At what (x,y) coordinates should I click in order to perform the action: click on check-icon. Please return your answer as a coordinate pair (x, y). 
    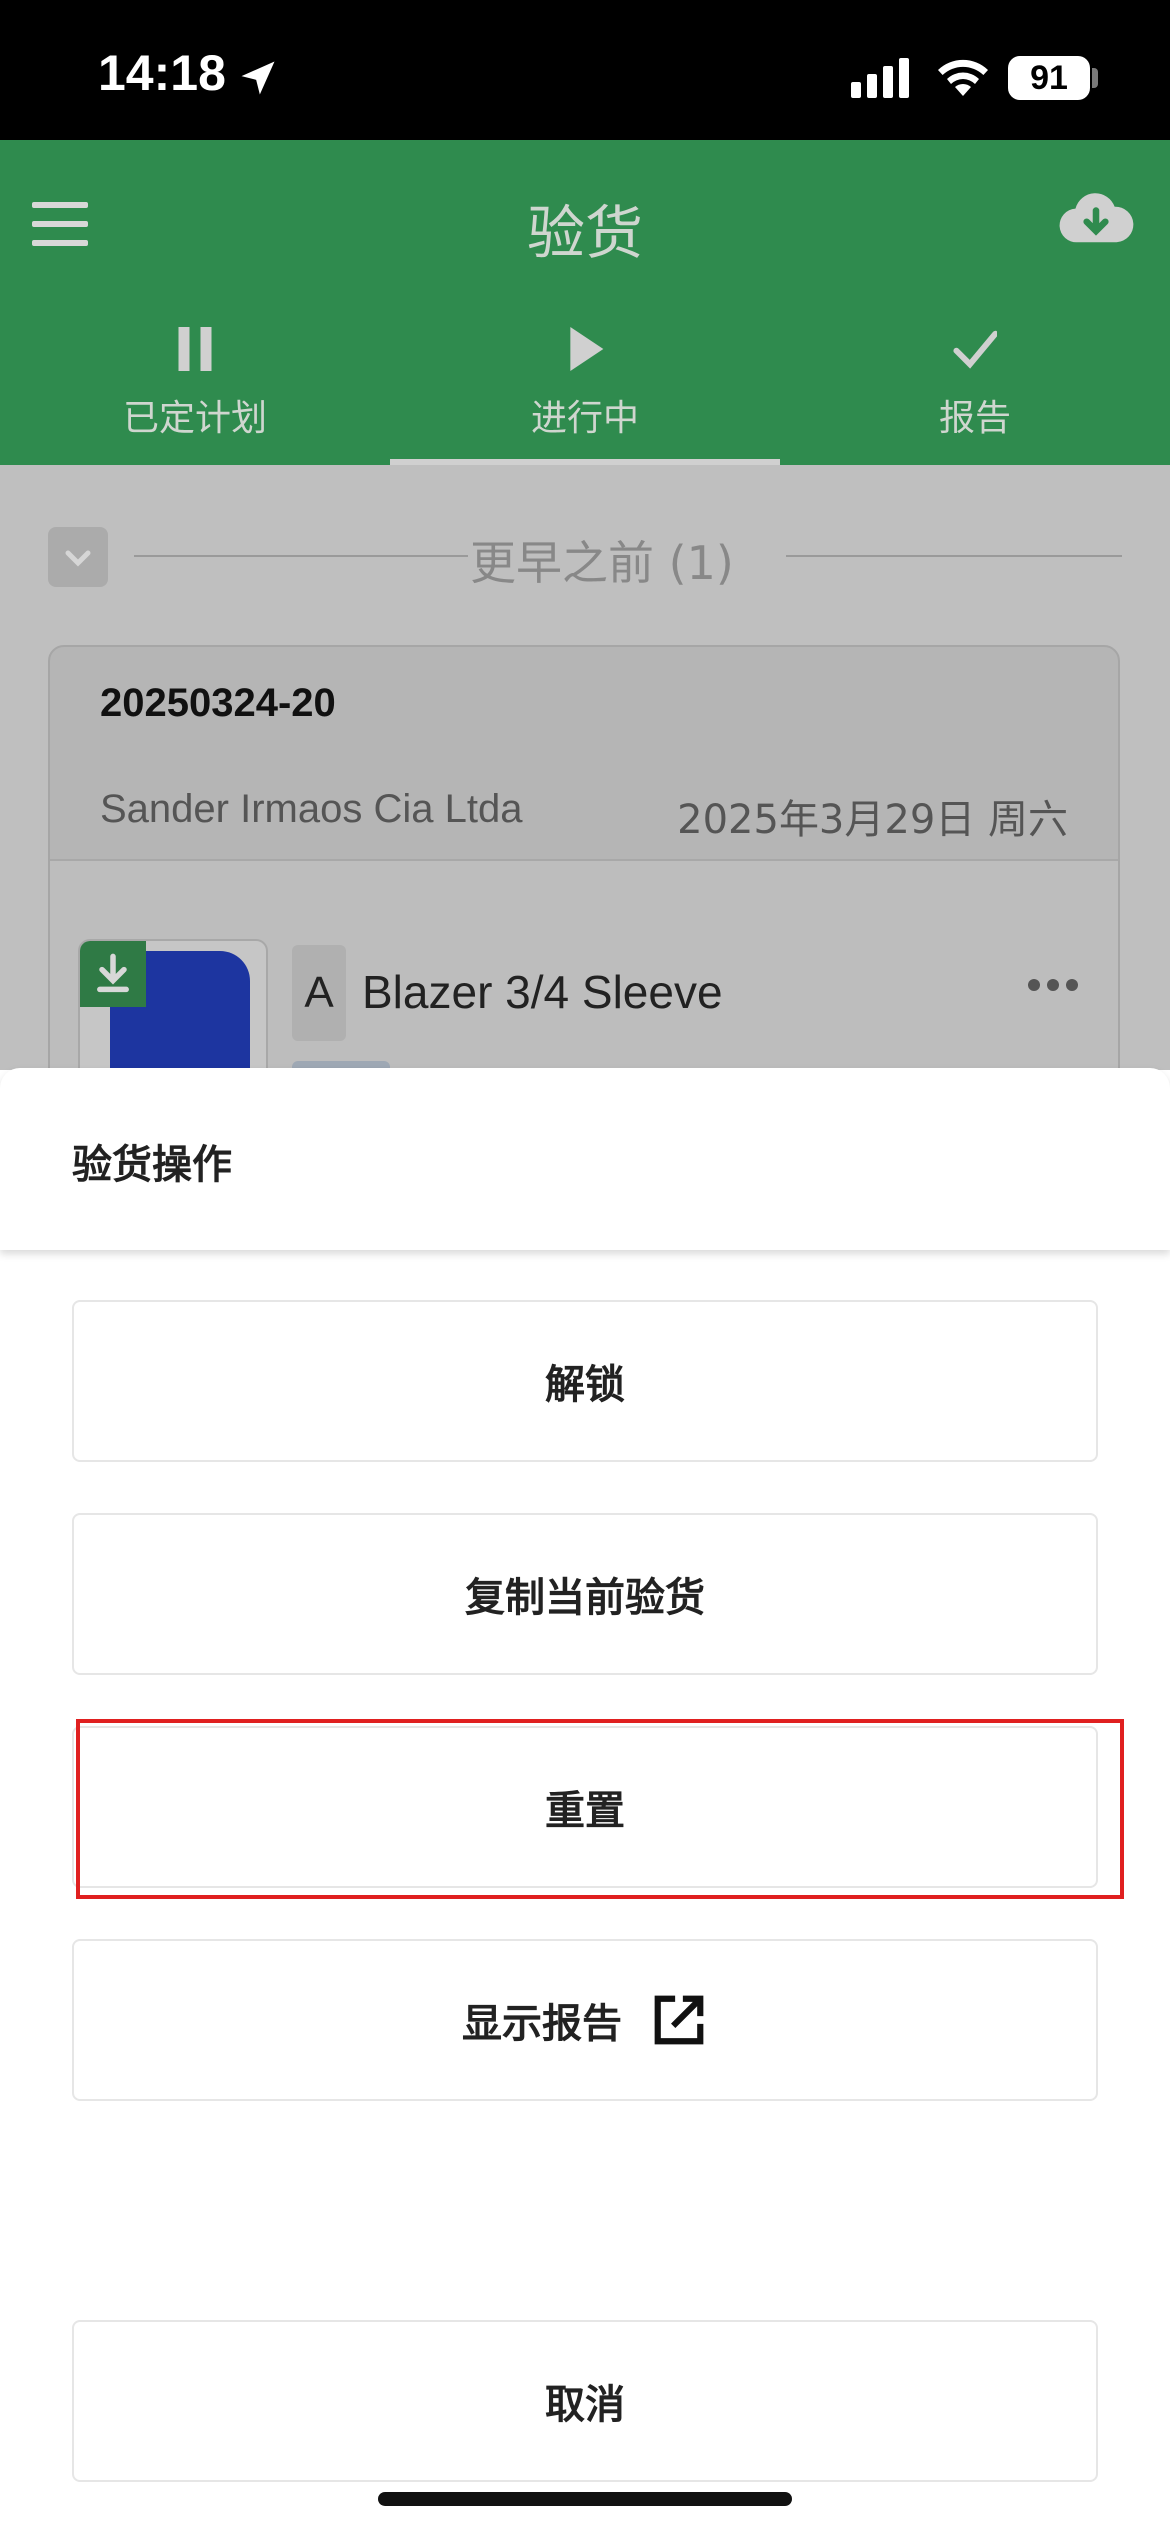
    Looking at the image, I should click on (975, 349).